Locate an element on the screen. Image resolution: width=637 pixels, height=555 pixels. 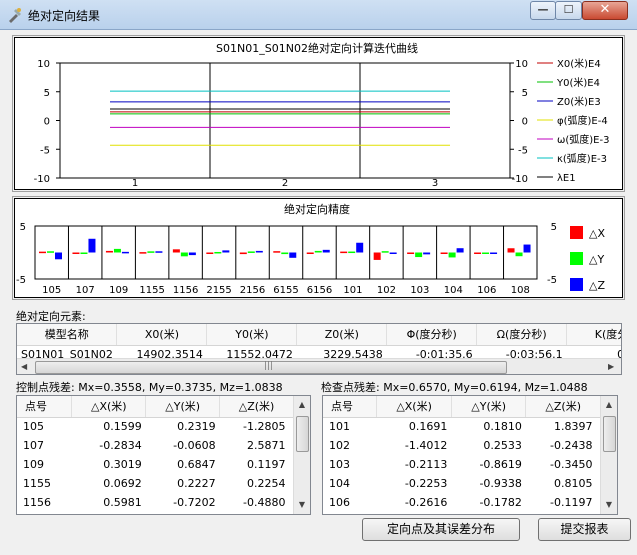
chart1-left-tick-label: 5 is located at coordinates (47, 93).